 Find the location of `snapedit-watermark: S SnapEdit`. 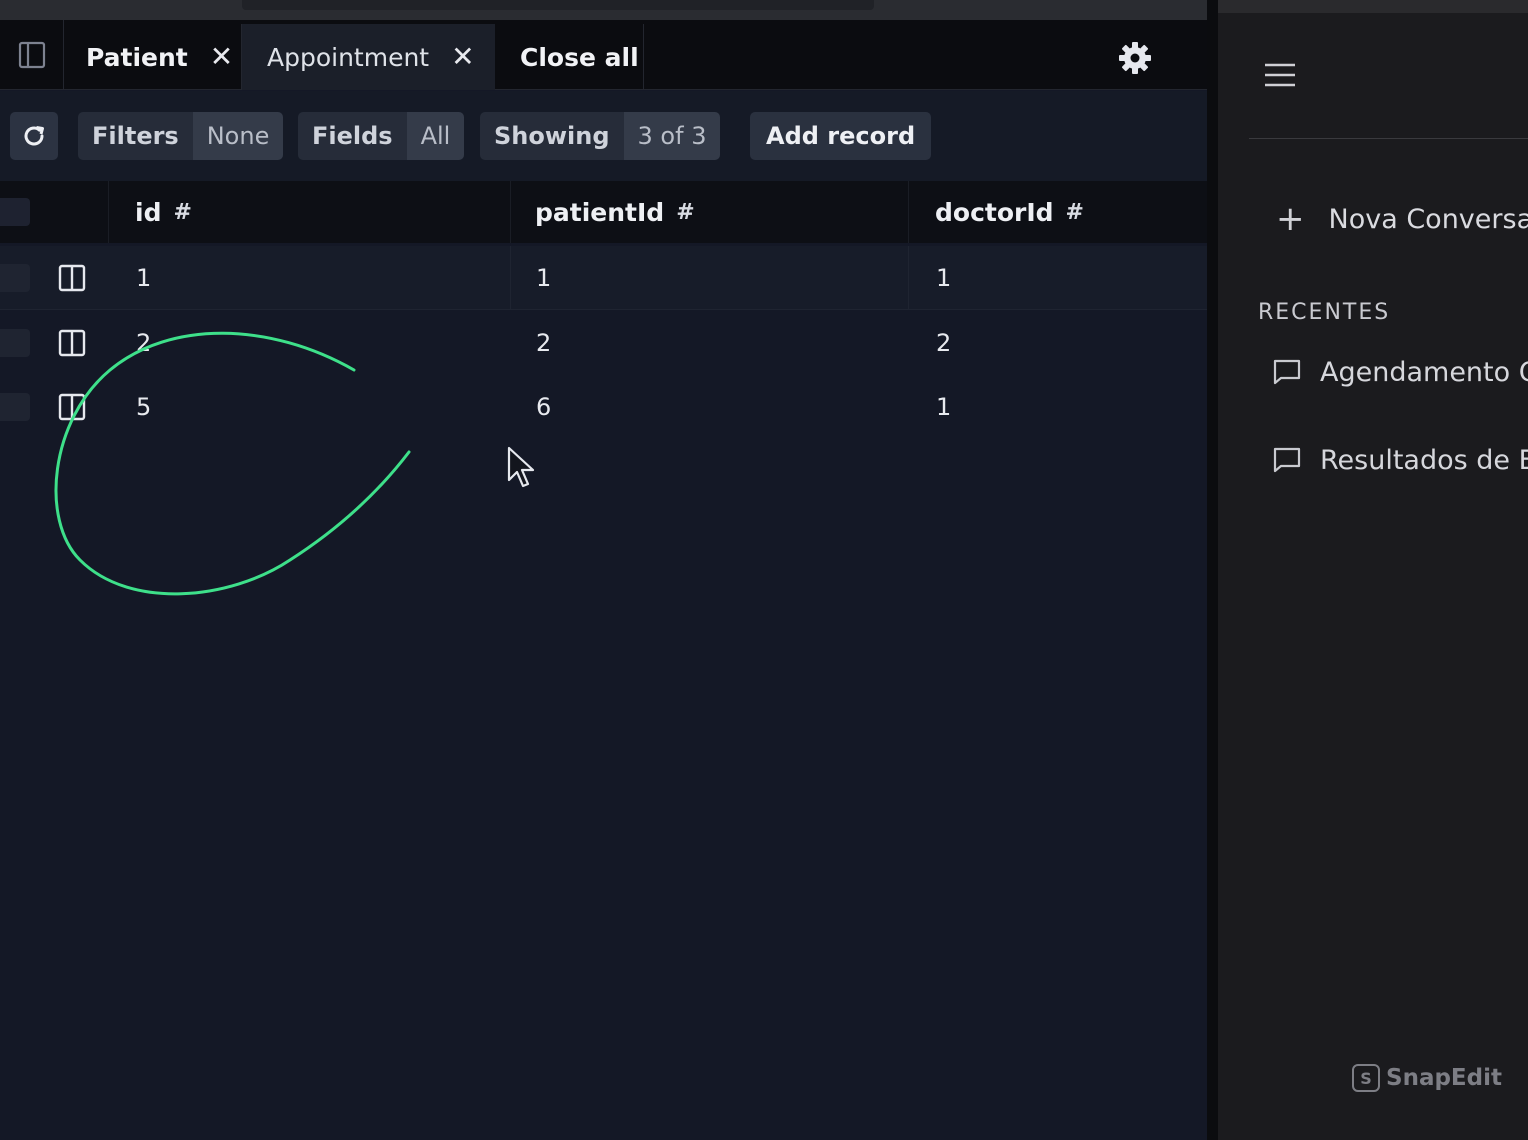

snapedit-watermark: S SnapEdit is located at coordinates (1427, 1078).